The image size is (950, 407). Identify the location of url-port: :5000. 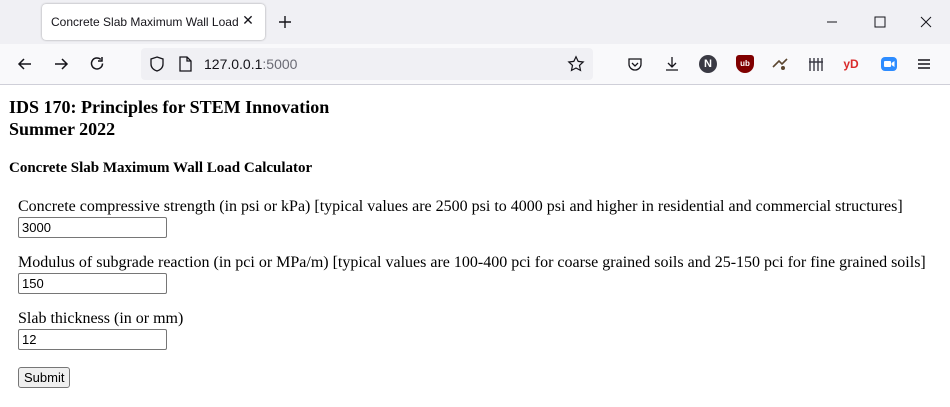
(280, 64).